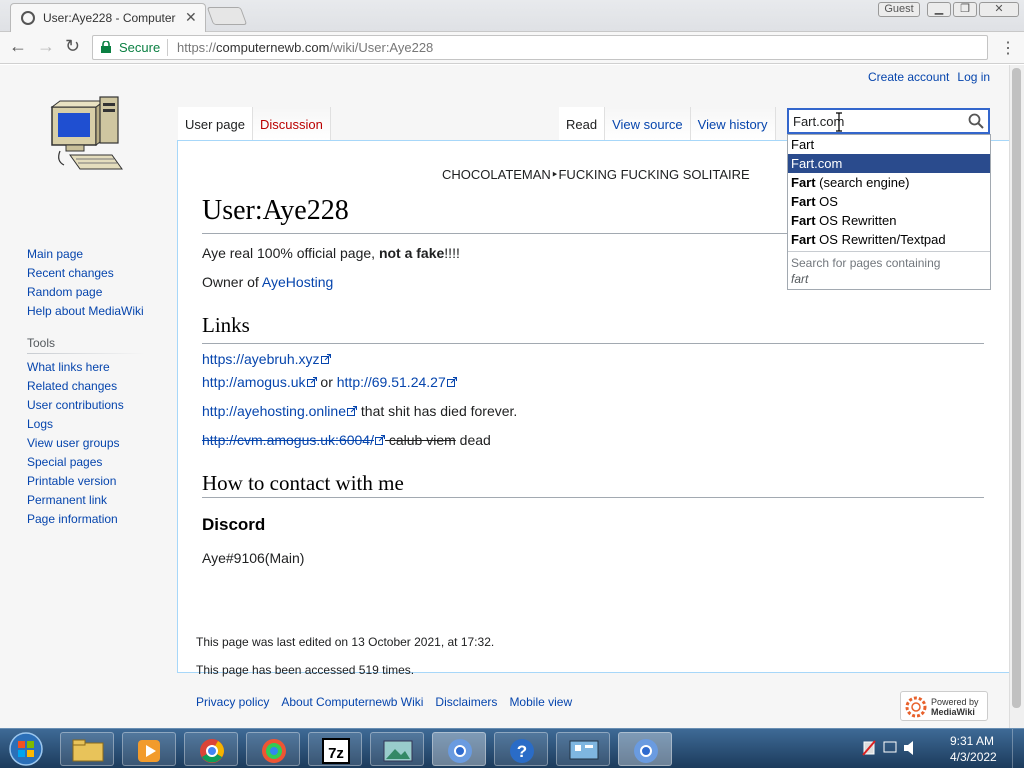  I want to click on contact-divider, so click(593, 497).